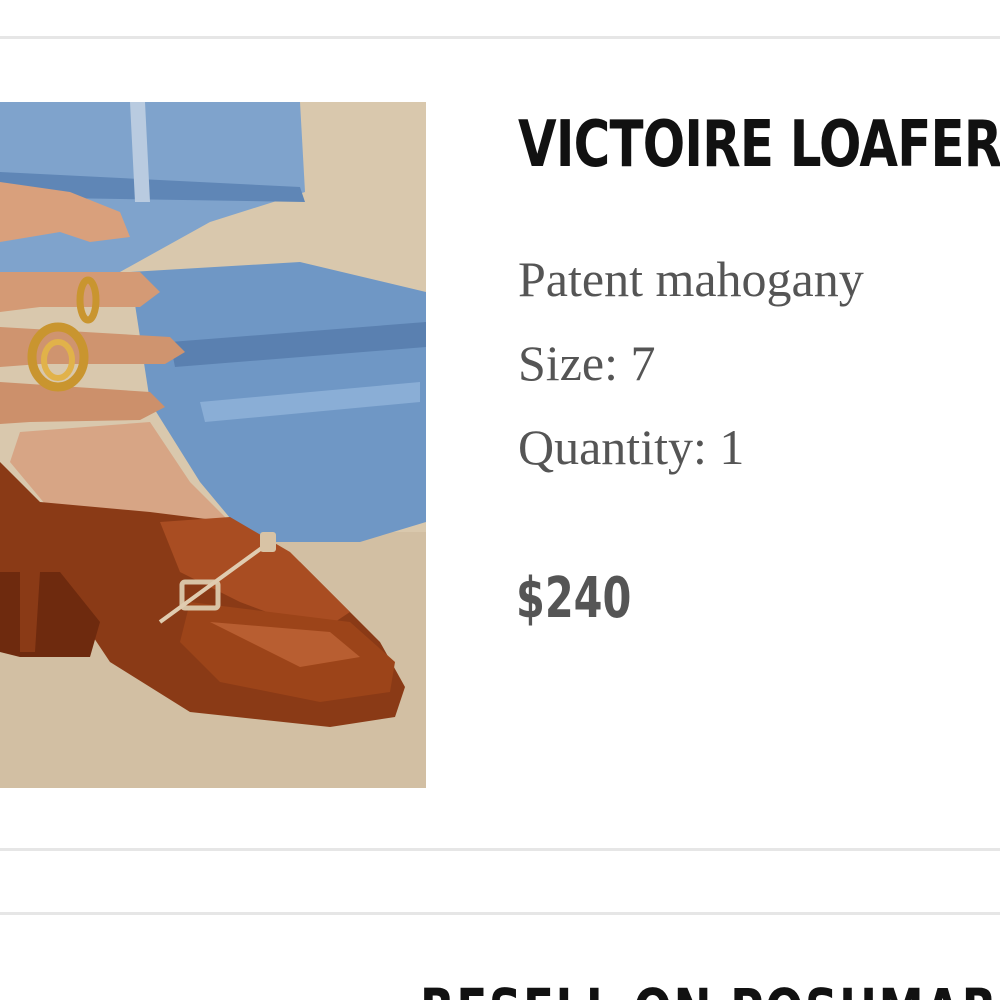 The image size is (1000, 1000). What do you see at coordinates (500, 849) in the screenshot?
I see `section-divider` at bounding box center [500, 849].